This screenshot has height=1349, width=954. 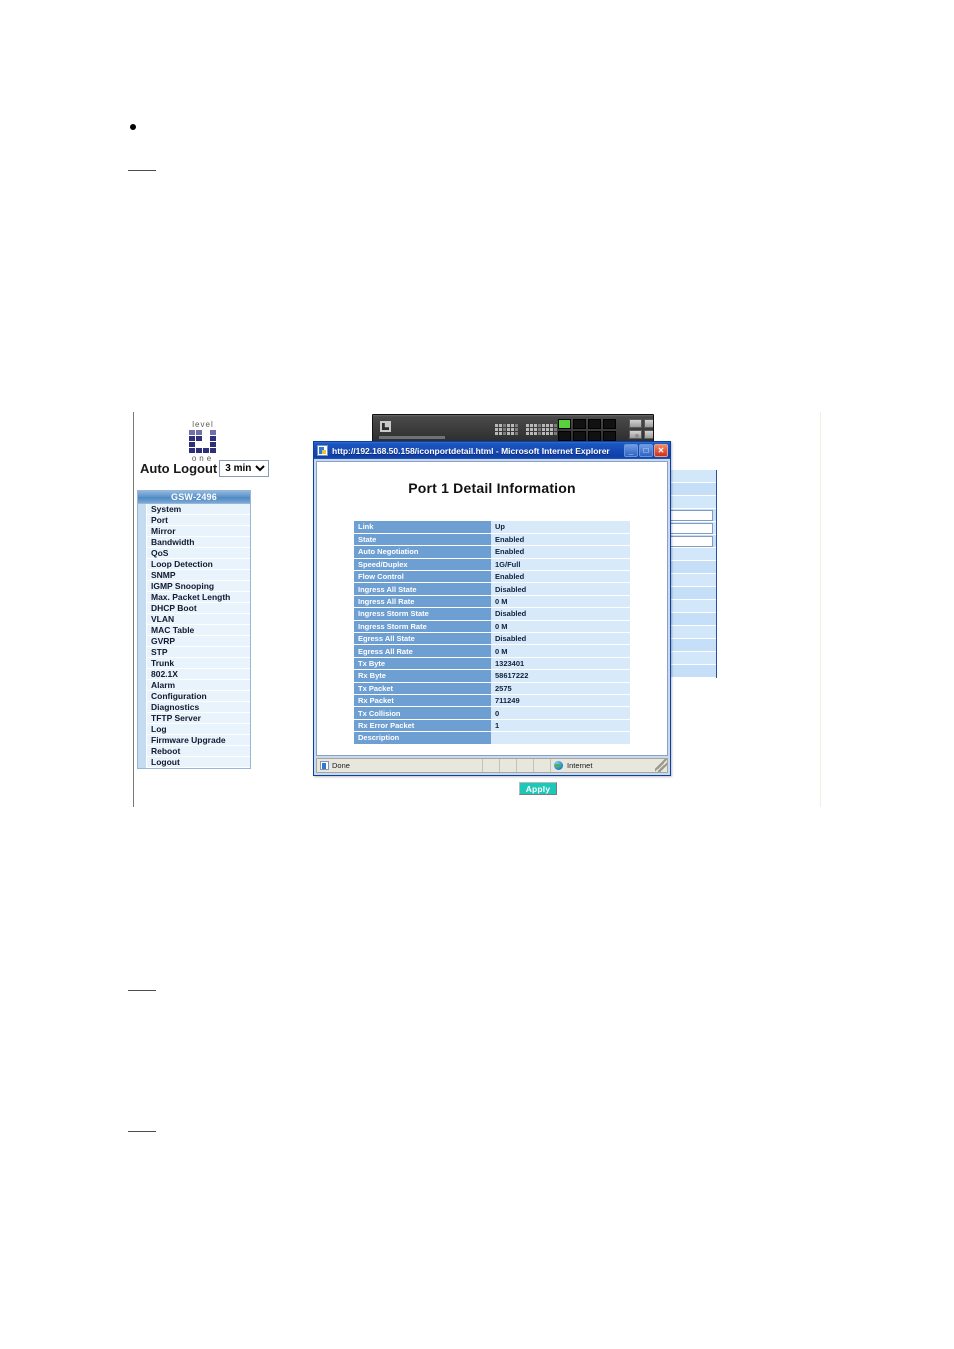 I want to click on table-row: Ingress All State Disabled, so click(x=492, y=589).